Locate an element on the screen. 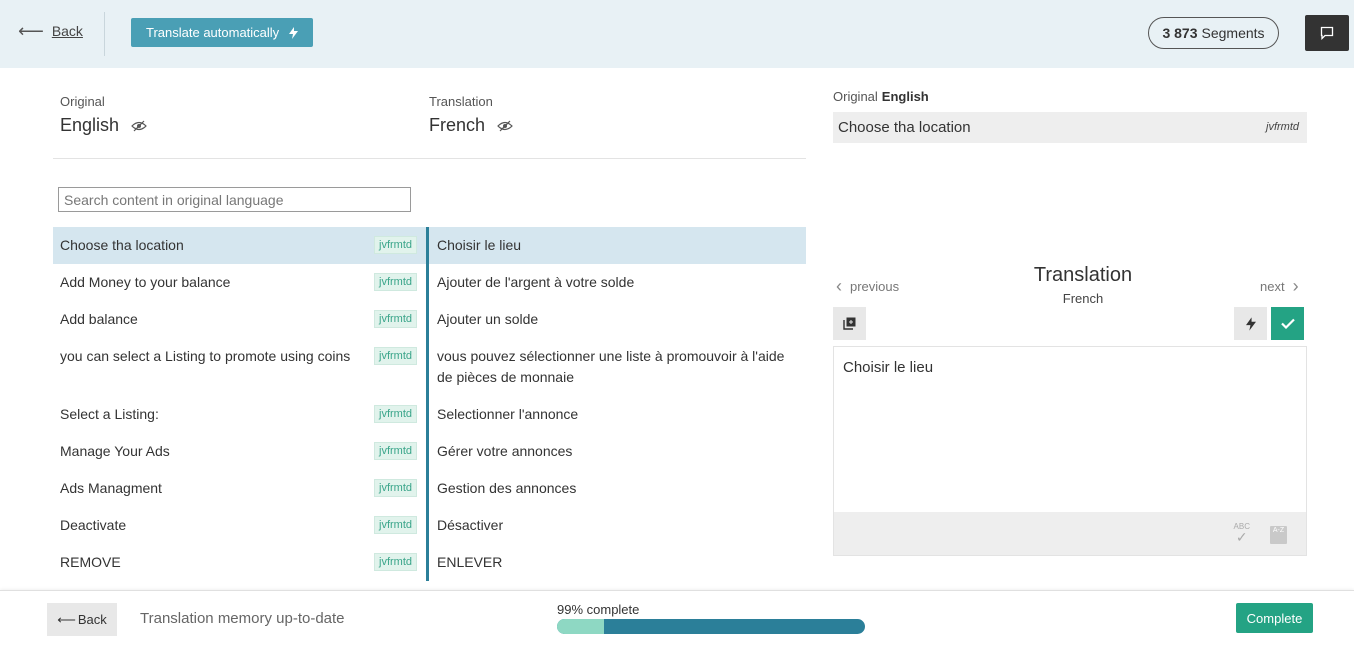  editor-toolbar: ABC ✓ A-Z is located at coordinates (1070, 534).